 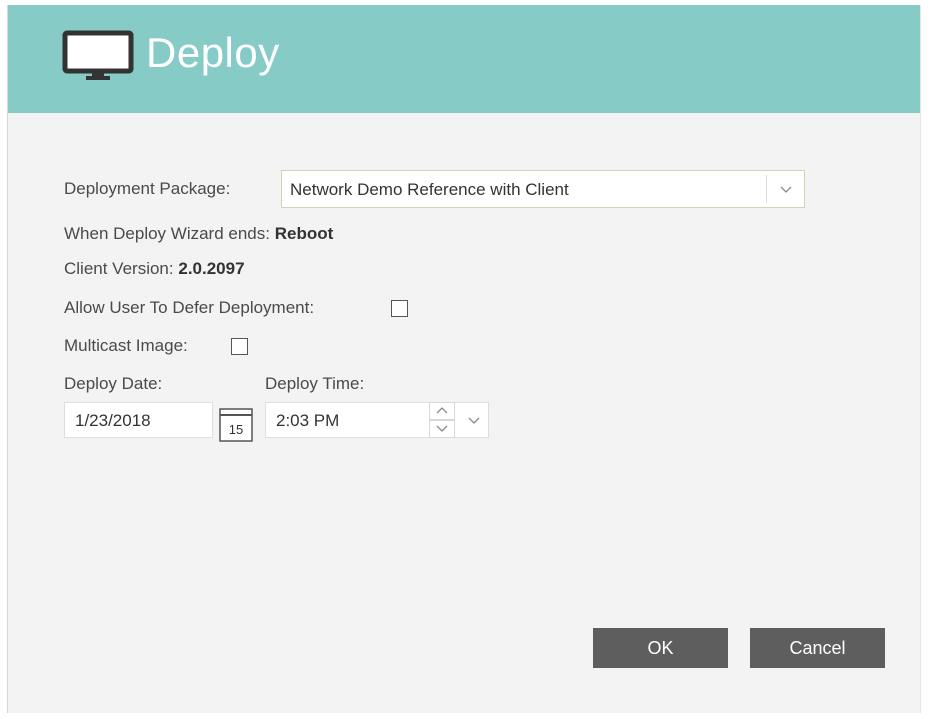 What do you see at coordinates (189, 307) in the screenshot?
I see `allow-defer-label: Allow User To Defer Deployment:` at bounding box center [189, 307].